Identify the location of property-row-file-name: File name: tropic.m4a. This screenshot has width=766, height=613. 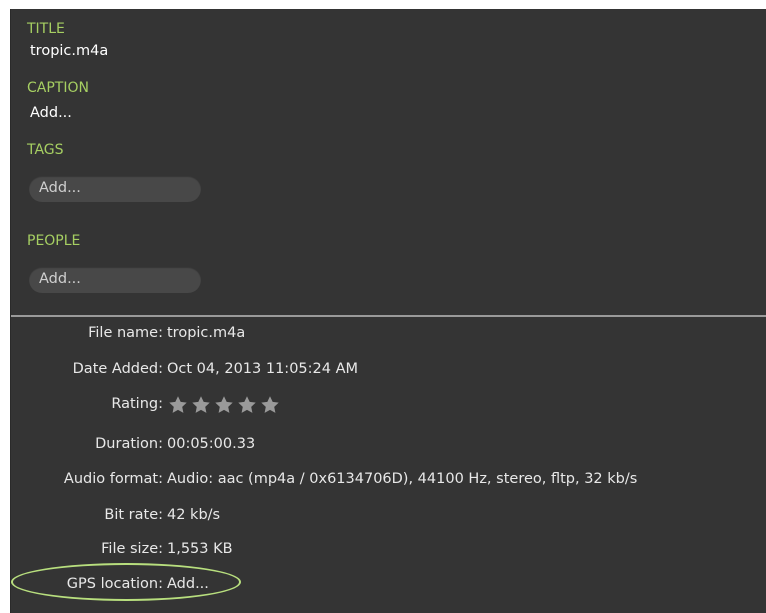
(388, 336).